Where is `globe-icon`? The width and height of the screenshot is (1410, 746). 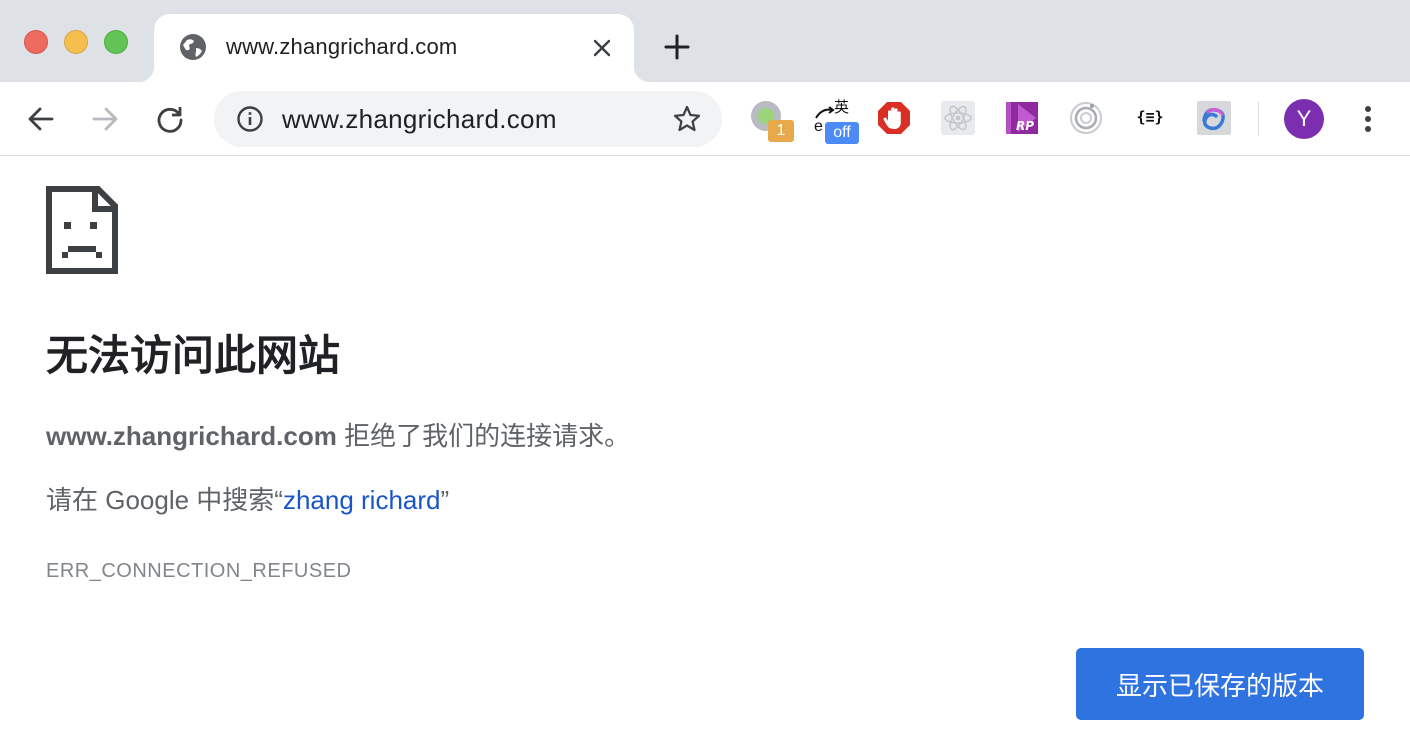
globe-icon is located at coordinates (193, 47).